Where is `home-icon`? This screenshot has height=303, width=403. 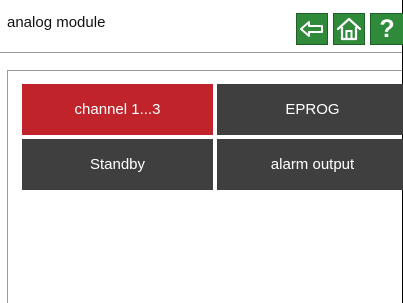
home-icon is located at coordinates (349, 29).